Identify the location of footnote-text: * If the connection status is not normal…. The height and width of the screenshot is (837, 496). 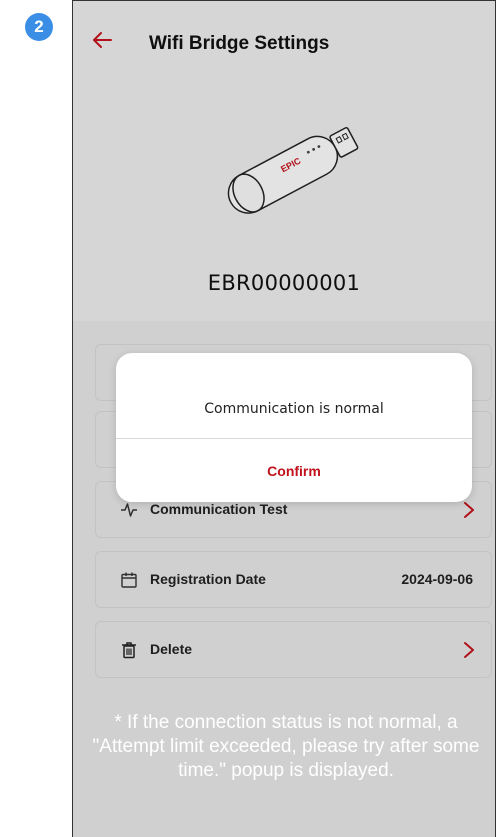
(286, 746).